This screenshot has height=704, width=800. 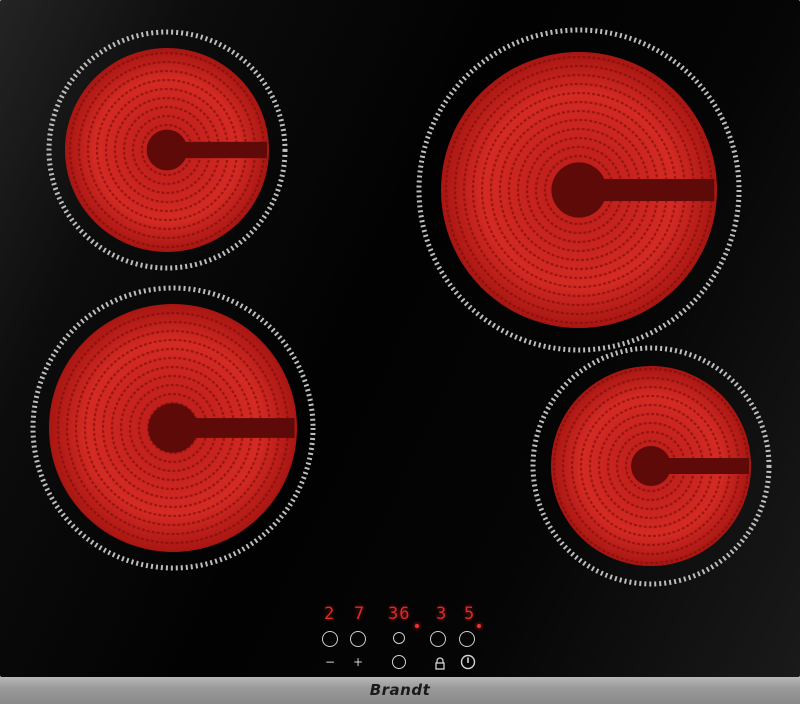 I want to click on zone-indicator-dot, so click(x=479, y=626).